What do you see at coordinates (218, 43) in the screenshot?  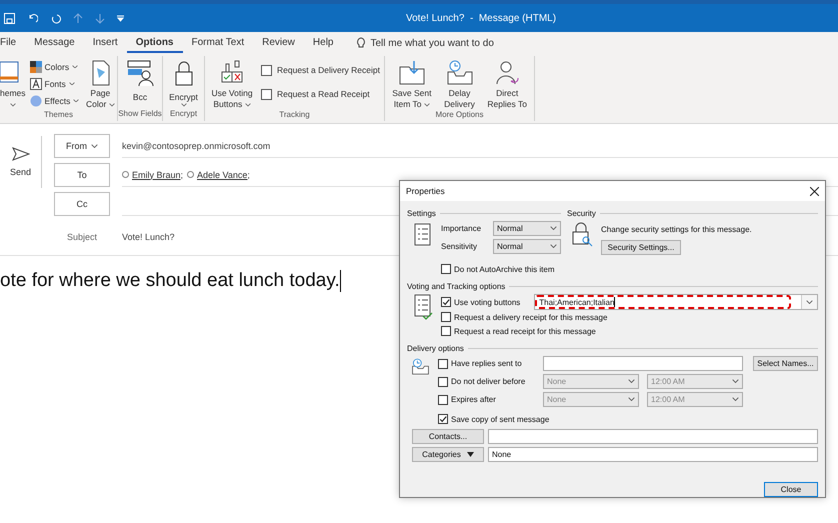 I see `ribbon-tab: Format Text` at bounding box center [218, 43].